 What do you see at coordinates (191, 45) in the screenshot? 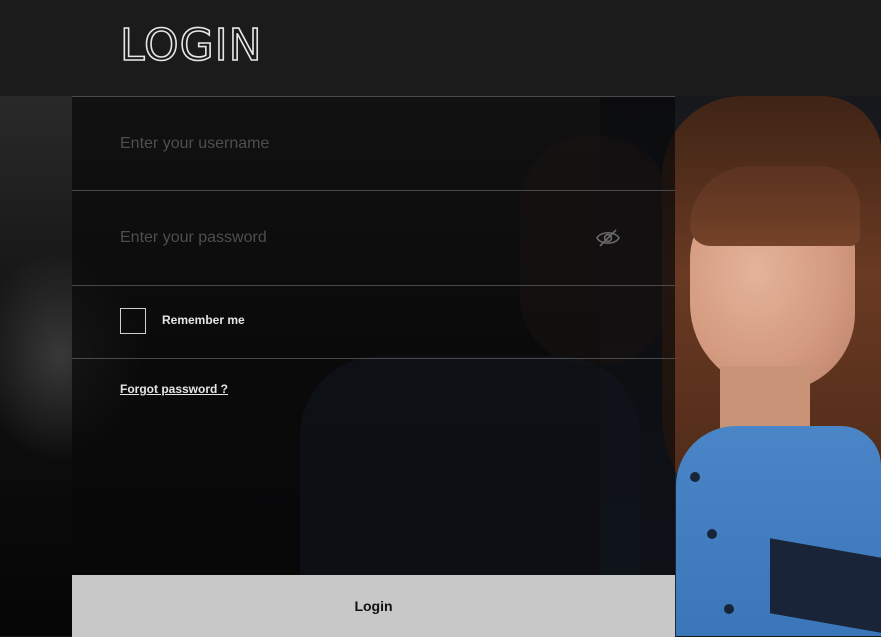
I see `page-title: LOGIN` at bounding box center [191, 45].